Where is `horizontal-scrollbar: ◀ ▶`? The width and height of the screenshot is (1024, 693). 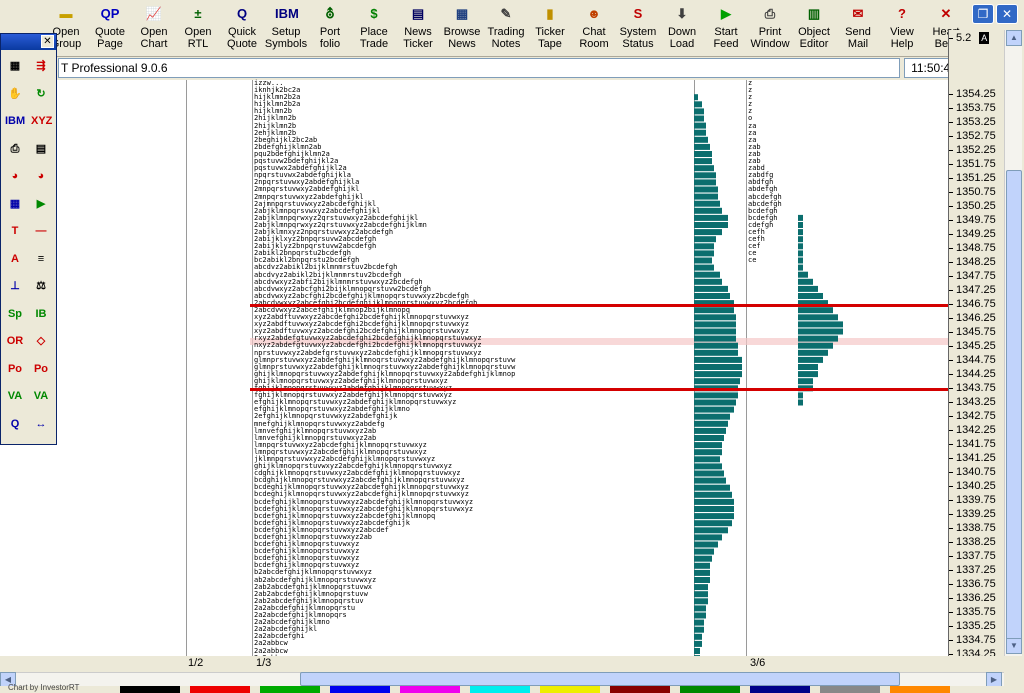 horizontal-scrollbar: ◀ ▶ is located at coordinates (502, 680).